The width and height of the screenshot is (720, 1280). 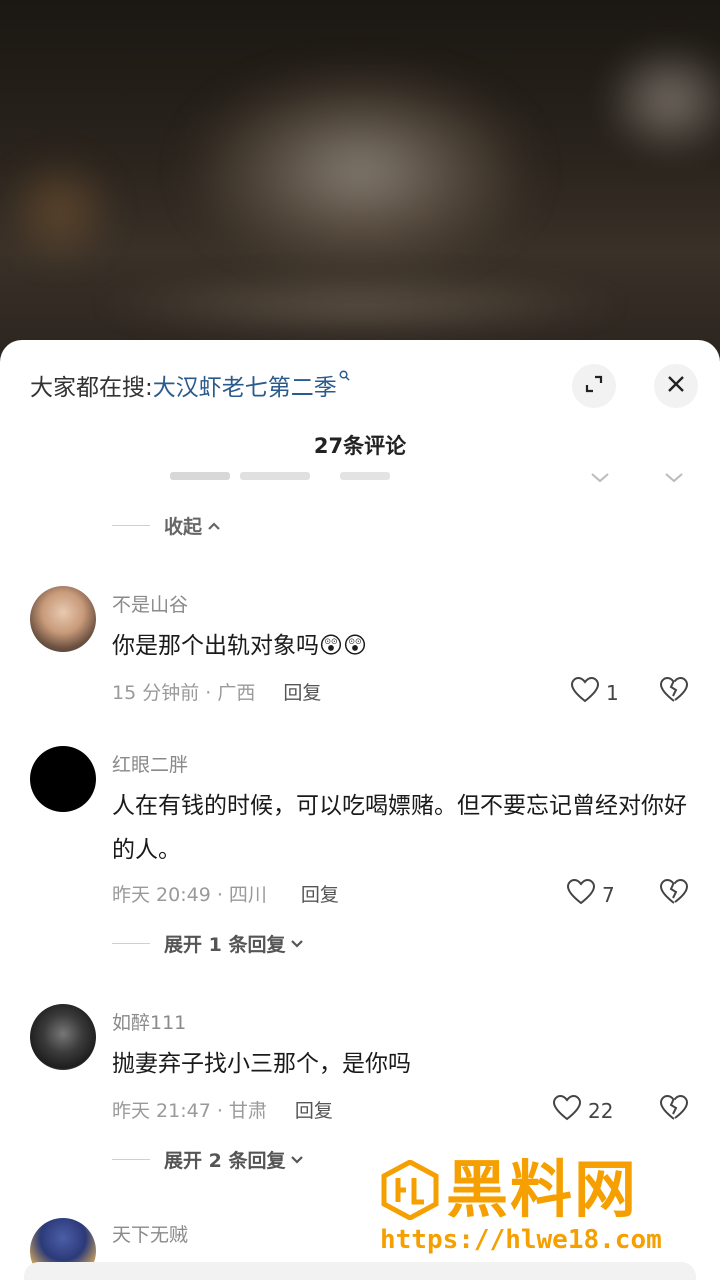 I want to click on like-count: 7, so click(x=608, y=894).